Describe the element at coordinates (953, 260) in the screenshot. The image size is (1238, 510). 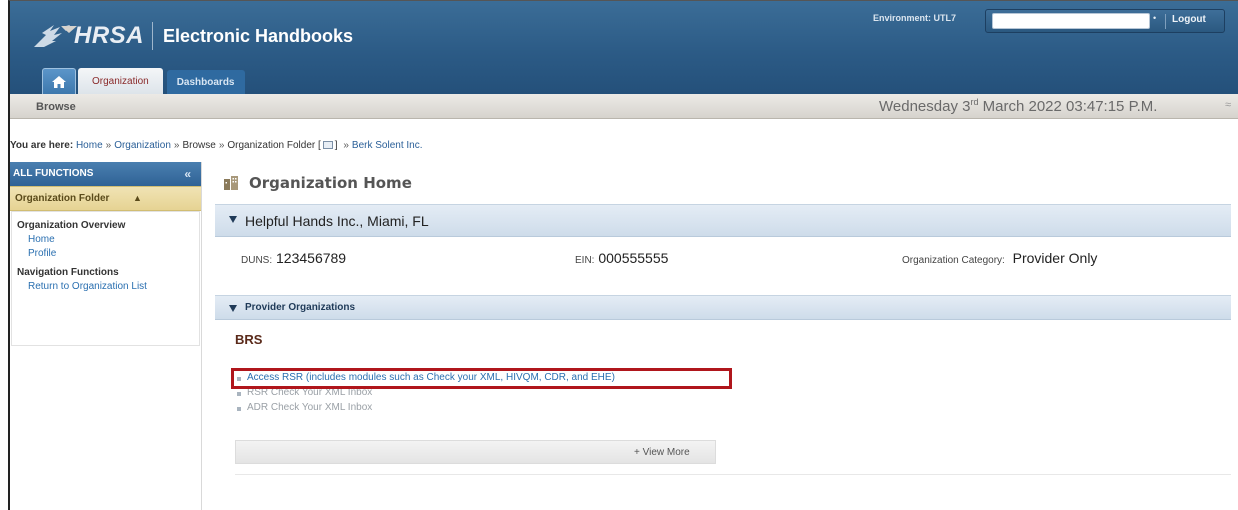
I see `category-label: Organization Category:` at that location.